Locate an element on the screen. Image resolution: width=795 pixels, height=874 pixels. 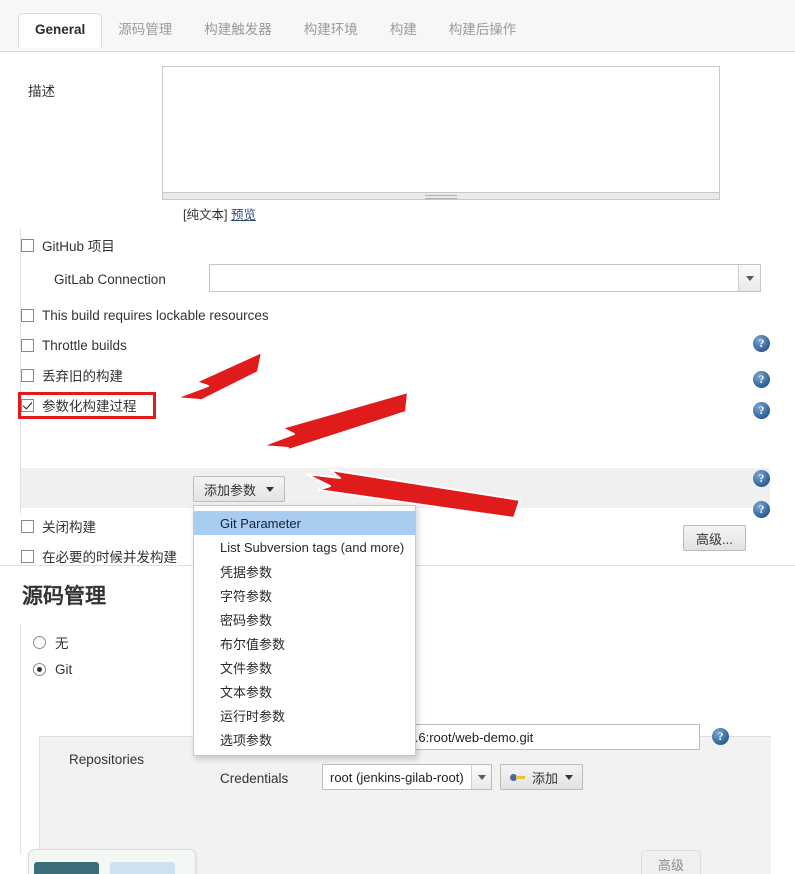
repositories-label: Repositories is located at coordinates (107, 759).